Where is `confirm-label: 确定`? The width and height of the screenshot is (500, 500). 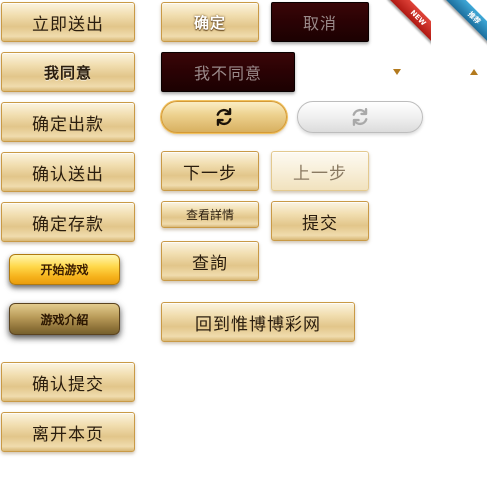 confirm-label: 确定 is located at coordinates (209, 22).